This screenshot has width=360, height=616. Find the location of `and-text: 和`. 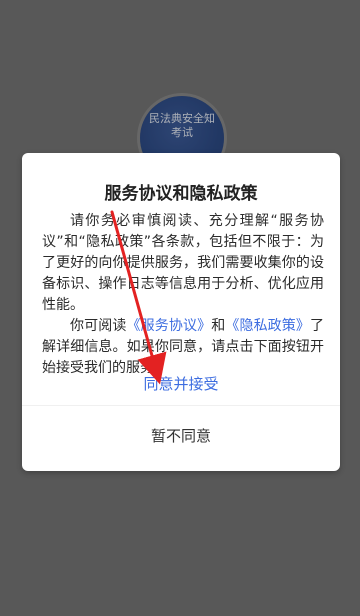

and-text: 和 is located at coordinates (218, 326).